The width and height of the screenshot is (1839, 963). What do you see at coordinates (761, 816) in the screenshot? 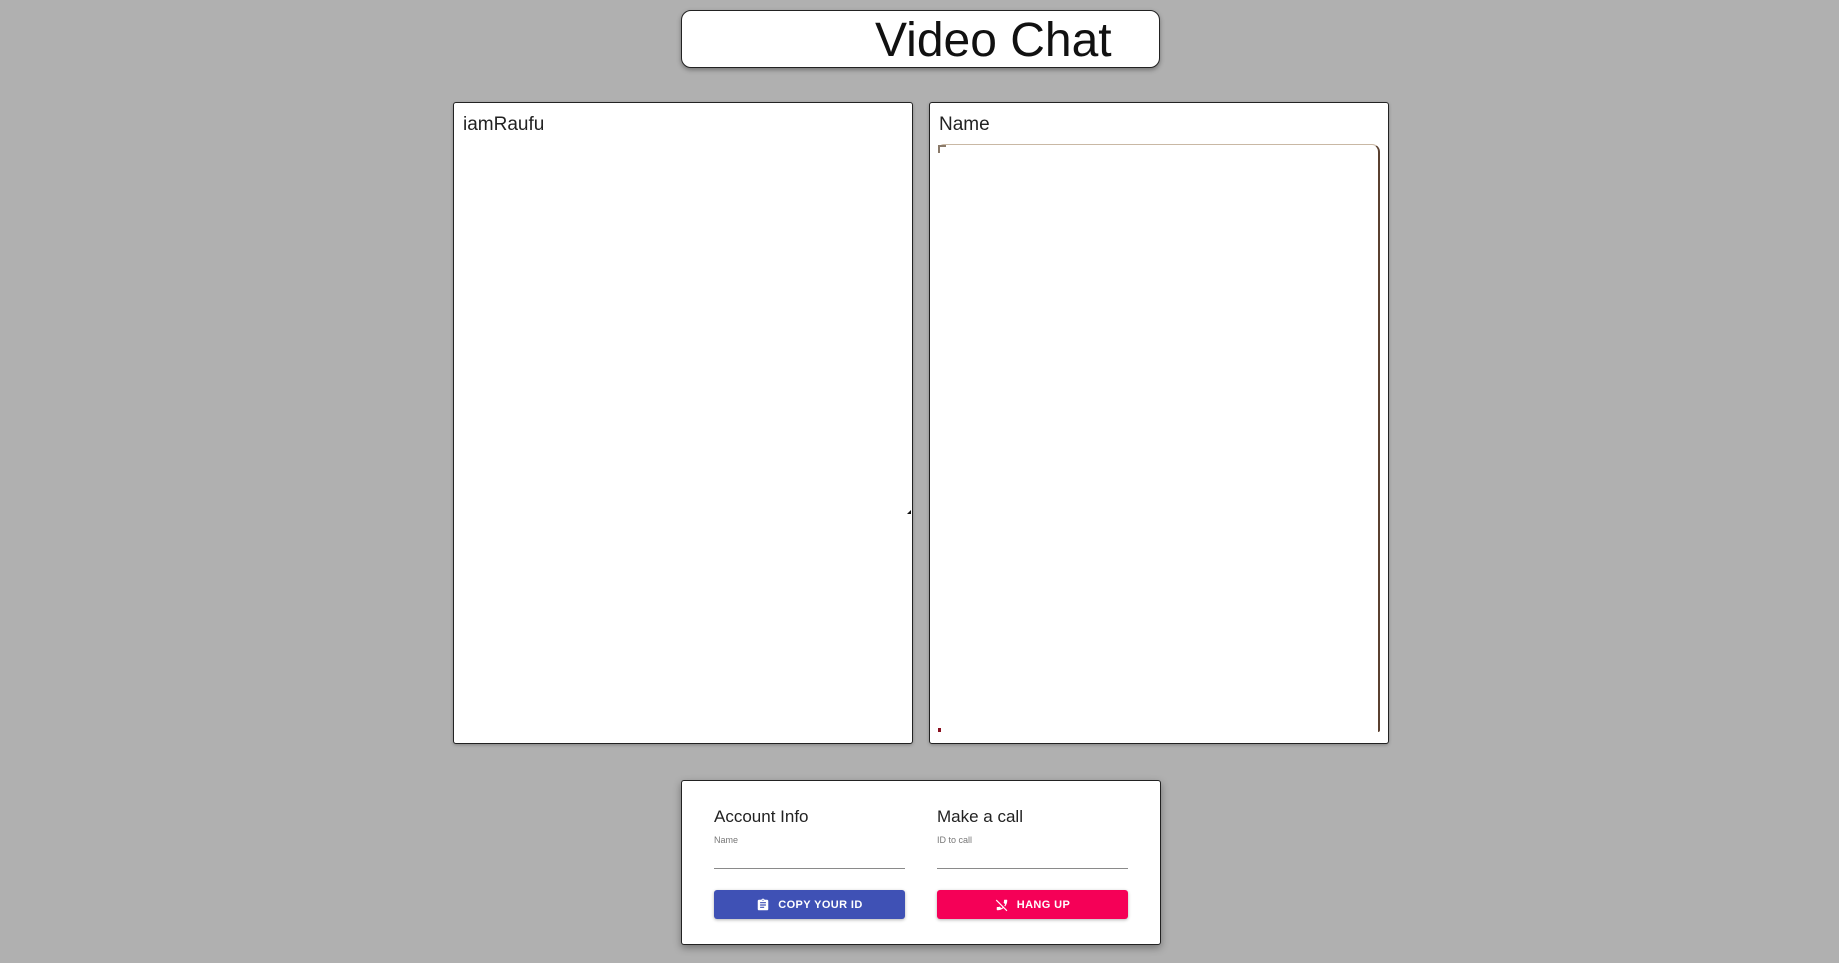
I see `account-info-heading: Account Info` at bounding box center [761, 816].